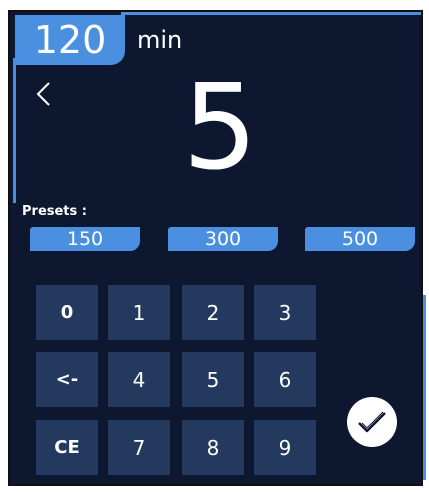  I want to click on right-accent-line, so click(424, 387).